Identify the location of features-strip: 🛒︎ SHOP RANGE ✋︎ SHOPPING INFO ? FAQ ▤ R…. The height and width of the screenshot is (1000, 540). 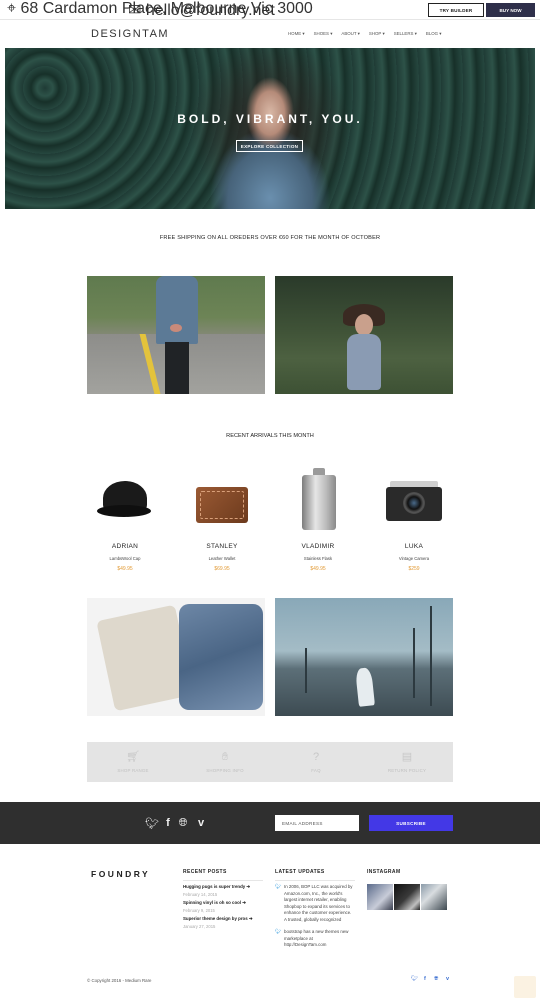
(270, 762).